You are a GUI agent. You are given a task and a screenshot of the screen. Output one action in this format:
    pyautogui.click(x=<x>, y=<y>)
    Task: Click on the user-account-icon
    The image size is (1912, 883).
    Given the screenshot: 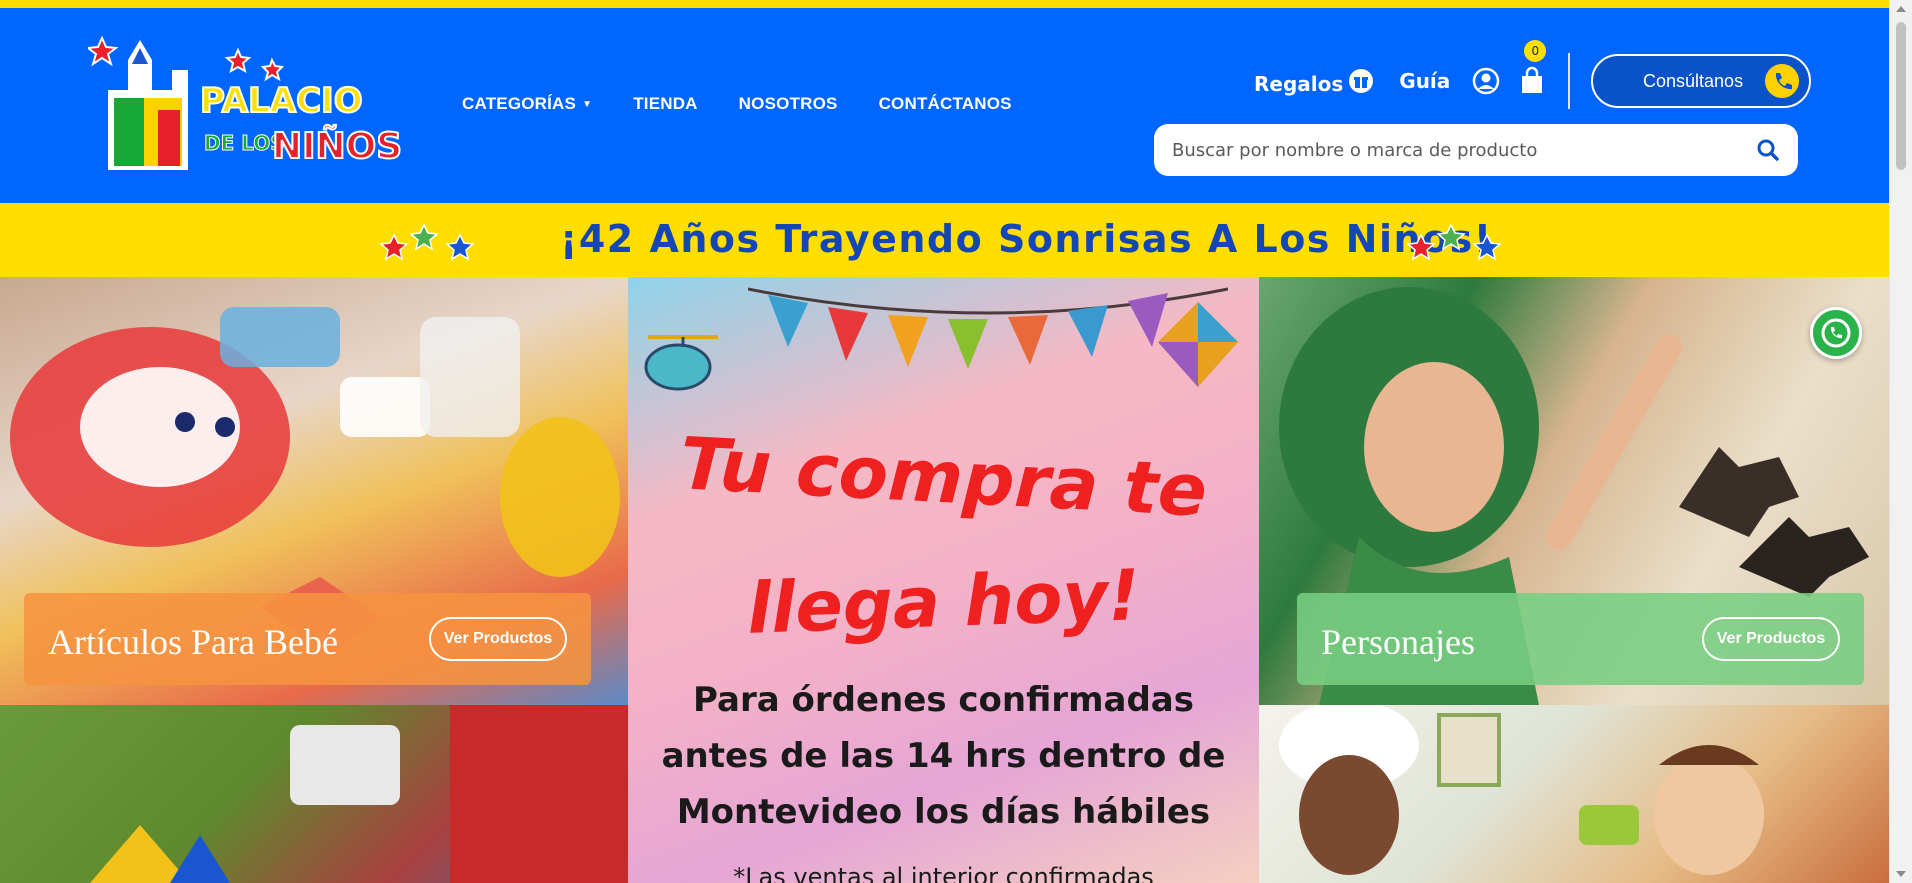 What is the action you would take?
    pyautogui.click(x=1486, y=81)
    